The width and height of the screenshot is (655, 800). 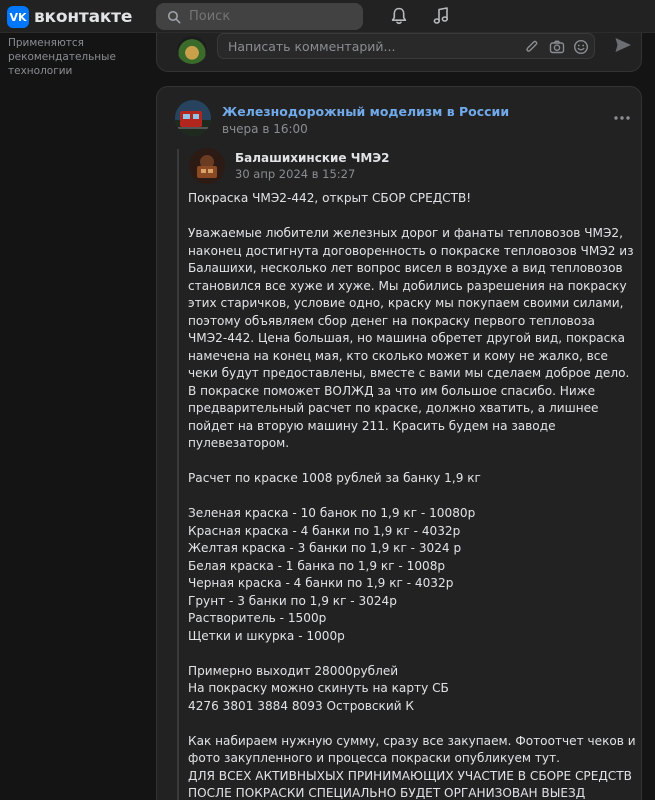 What do you see at coordinates (257, 618) in the screenshot?
I see `post-text-line: Растворитель - 1500р` at bounding box center [257, 618].